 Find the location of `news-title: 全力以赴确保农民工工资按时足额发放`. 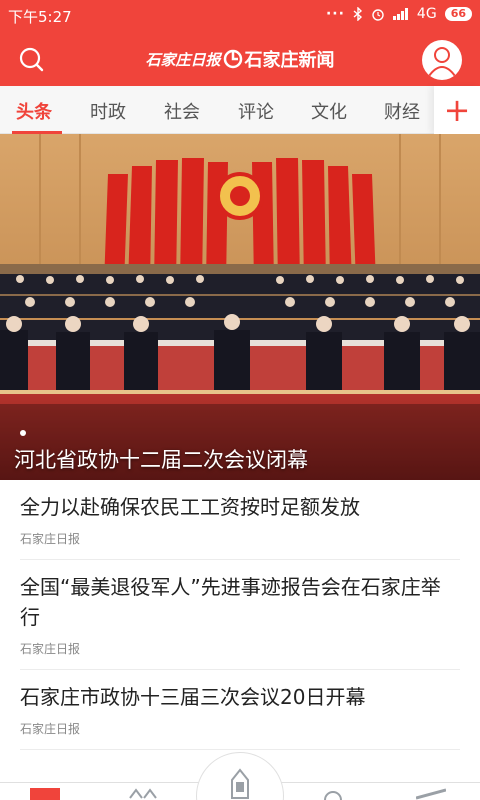

news-title: 全力以赴确保农民工工资按时足额发放 is located at coordinates (190, 507).